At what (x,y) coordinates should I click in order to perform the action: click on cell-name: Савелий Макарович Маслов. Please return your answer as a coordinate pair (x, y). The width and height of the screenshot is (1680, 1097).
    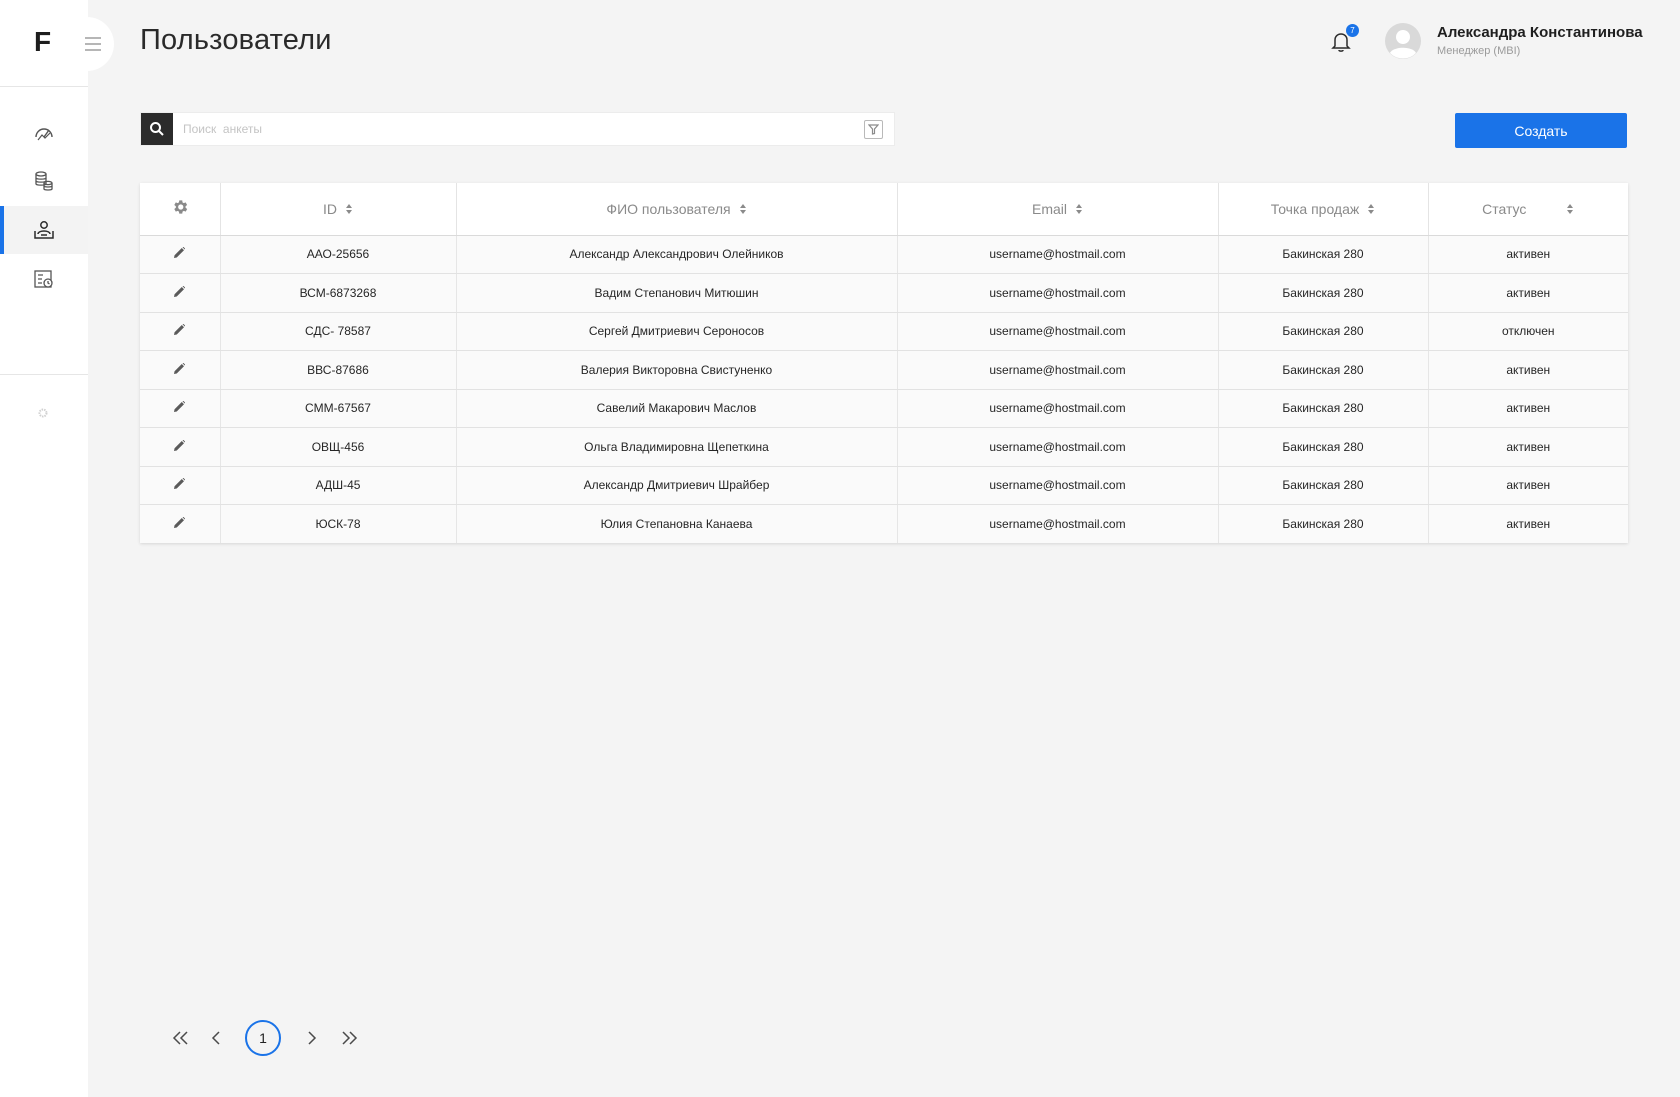
    Looking at the image, I should click on (677, 408).